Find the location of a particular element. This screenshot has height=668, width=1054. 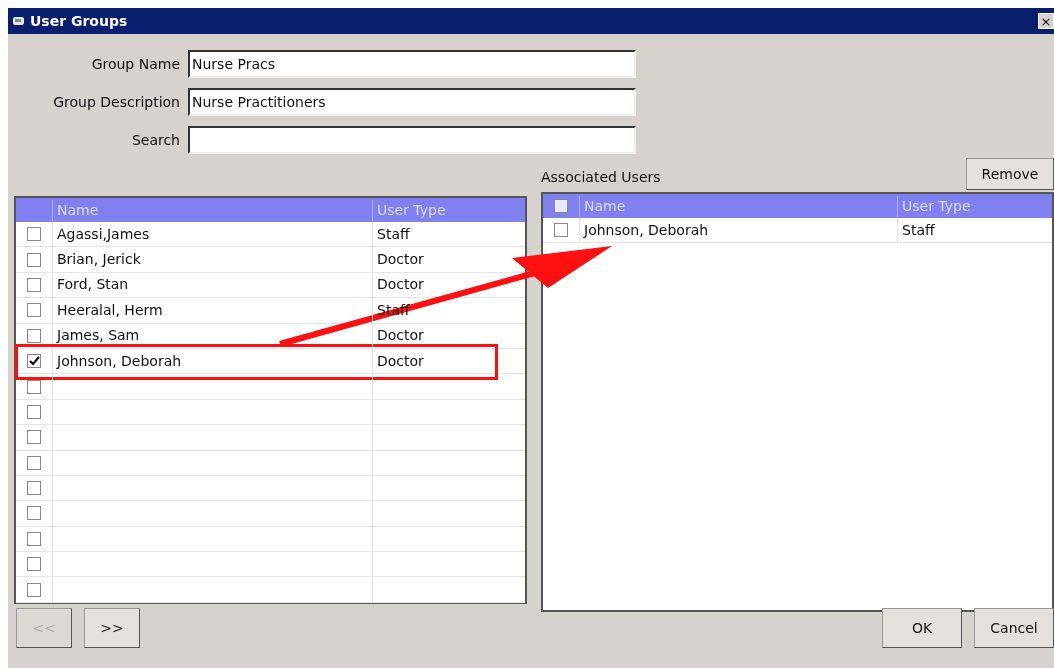

text-field is located at coordinates (412, 140).